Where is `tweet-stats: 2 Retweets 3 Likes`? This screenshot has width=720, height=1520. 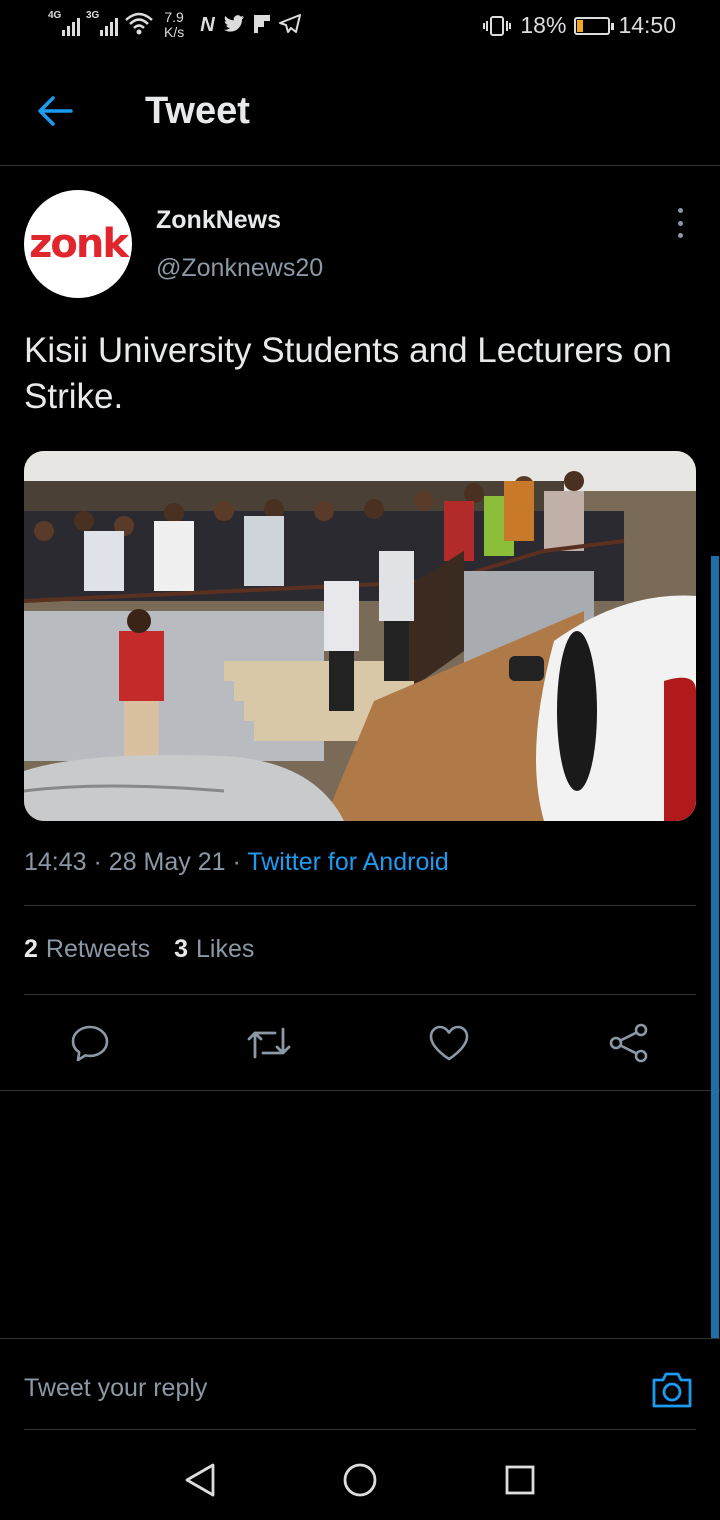 tweet-stats: 2 Retweets 3 Likes is located at coordinates (139, 949).